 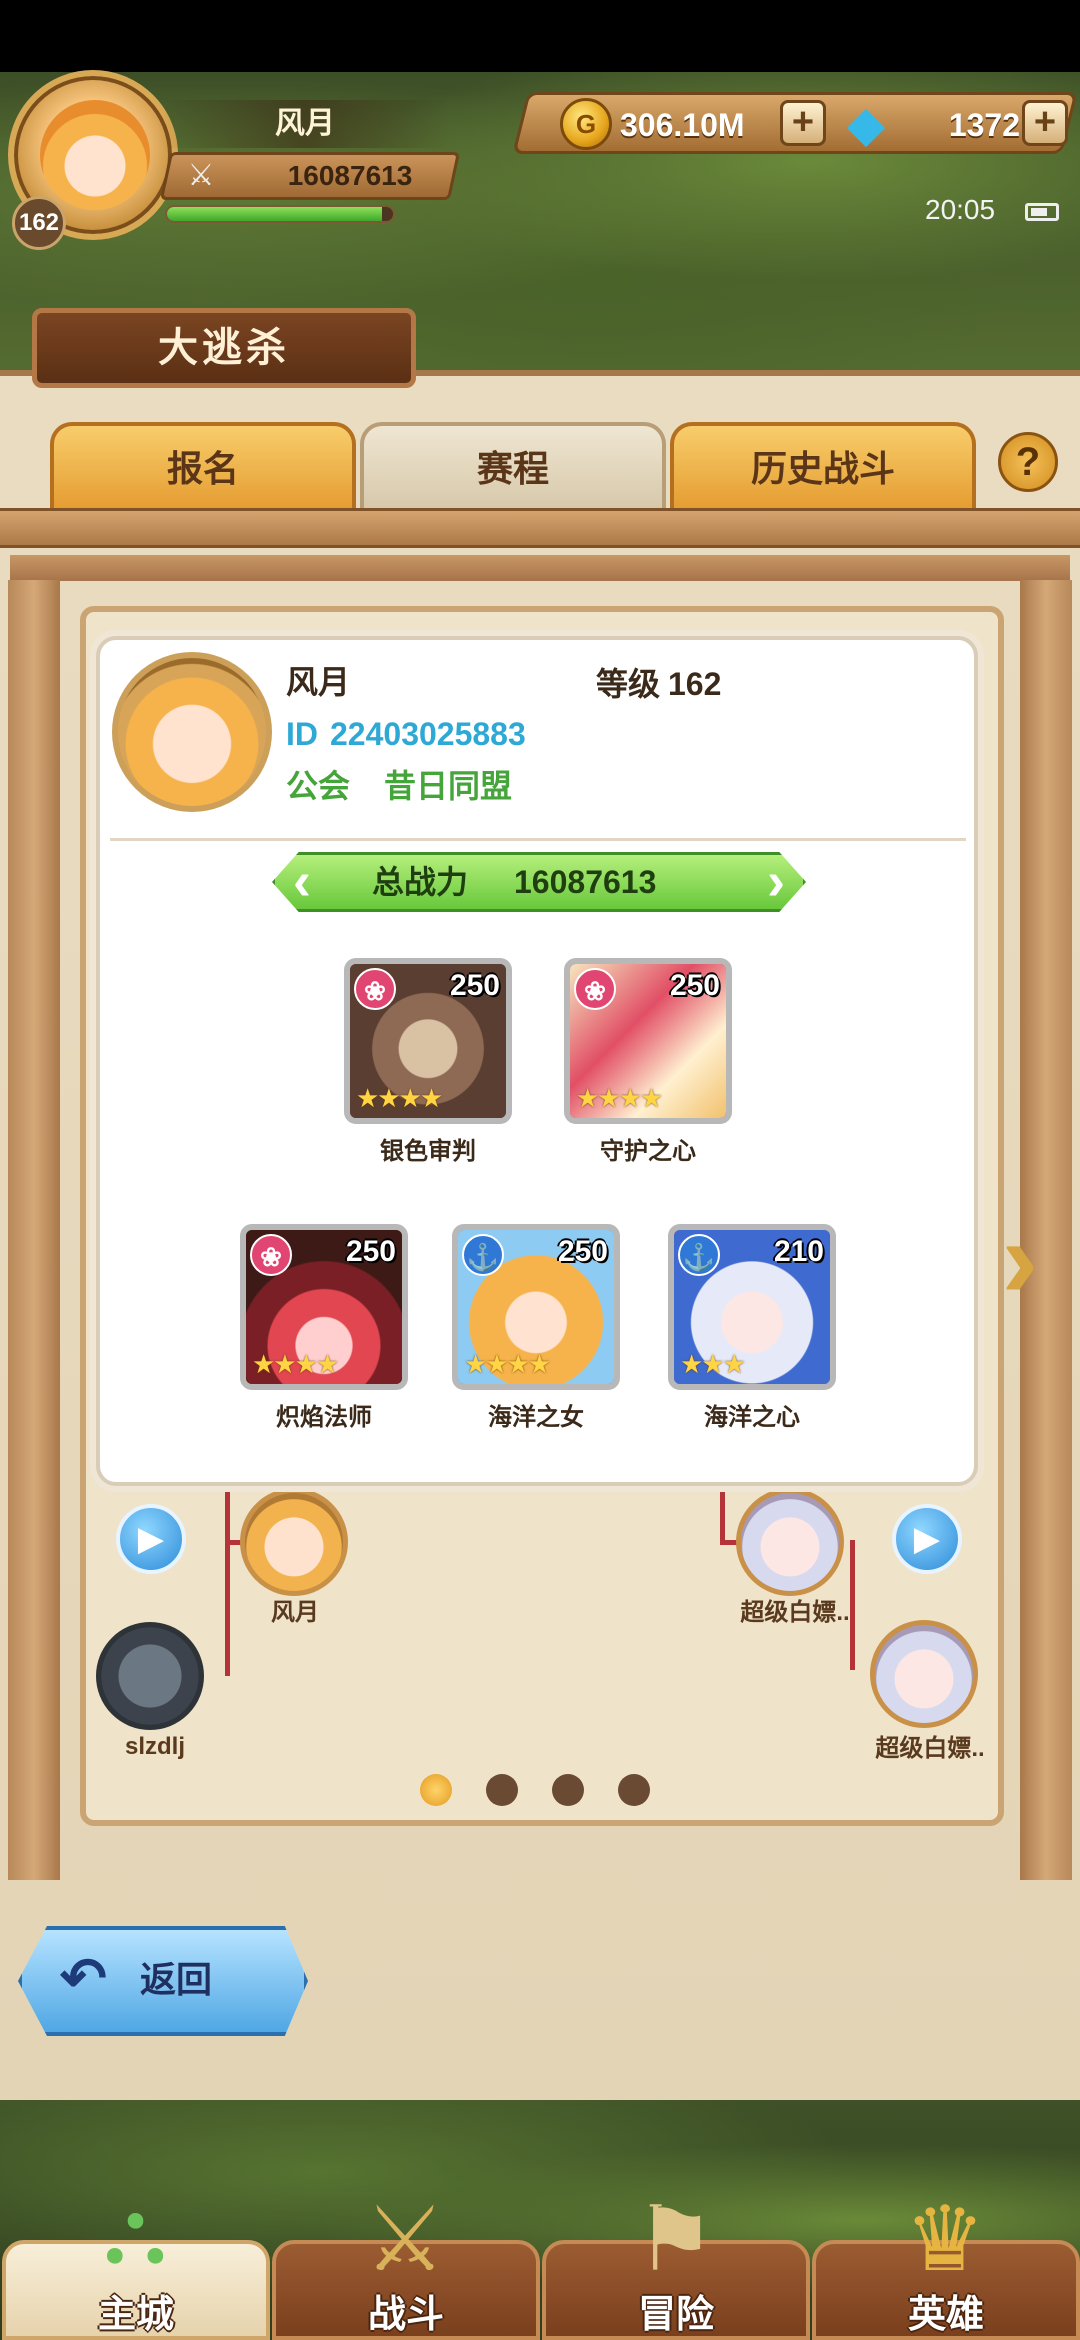 What do you see at coordinates (586, 124) in the screenshot?
I see `gold-coin-icon: G` at bounding box center [586, 124].